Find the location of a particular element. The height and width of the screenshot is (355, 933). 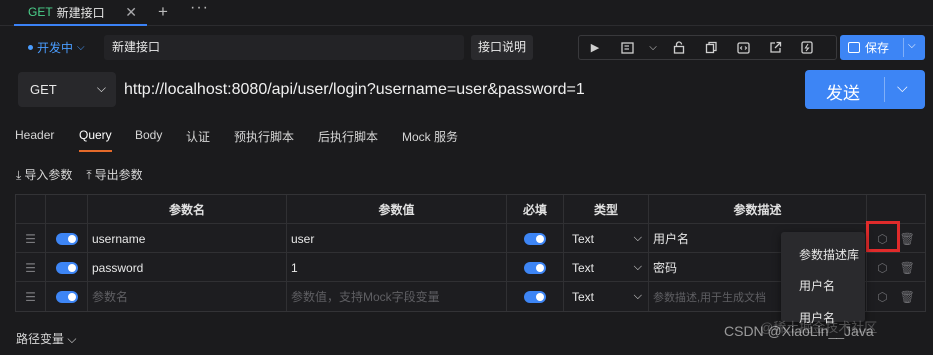

tab-body: Body is located at coordinates (148, 140).